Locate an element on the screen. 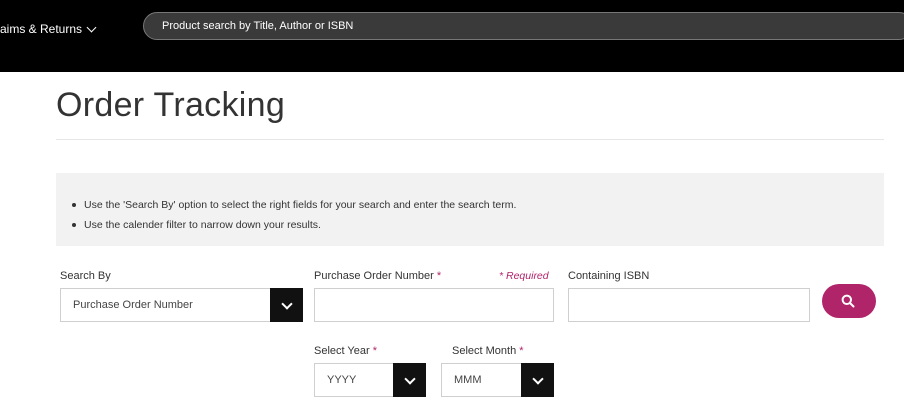  title-divider is located at coordinates (470, 139).